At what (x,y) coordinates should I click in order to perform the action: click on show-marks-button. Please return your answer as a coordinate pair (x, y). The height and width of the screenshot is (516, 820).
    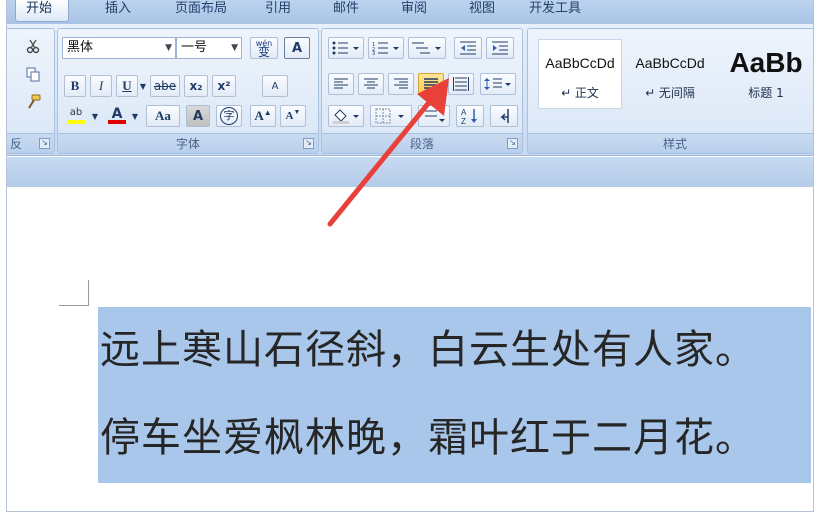
    Looking at the image, I should click on (504, 116).